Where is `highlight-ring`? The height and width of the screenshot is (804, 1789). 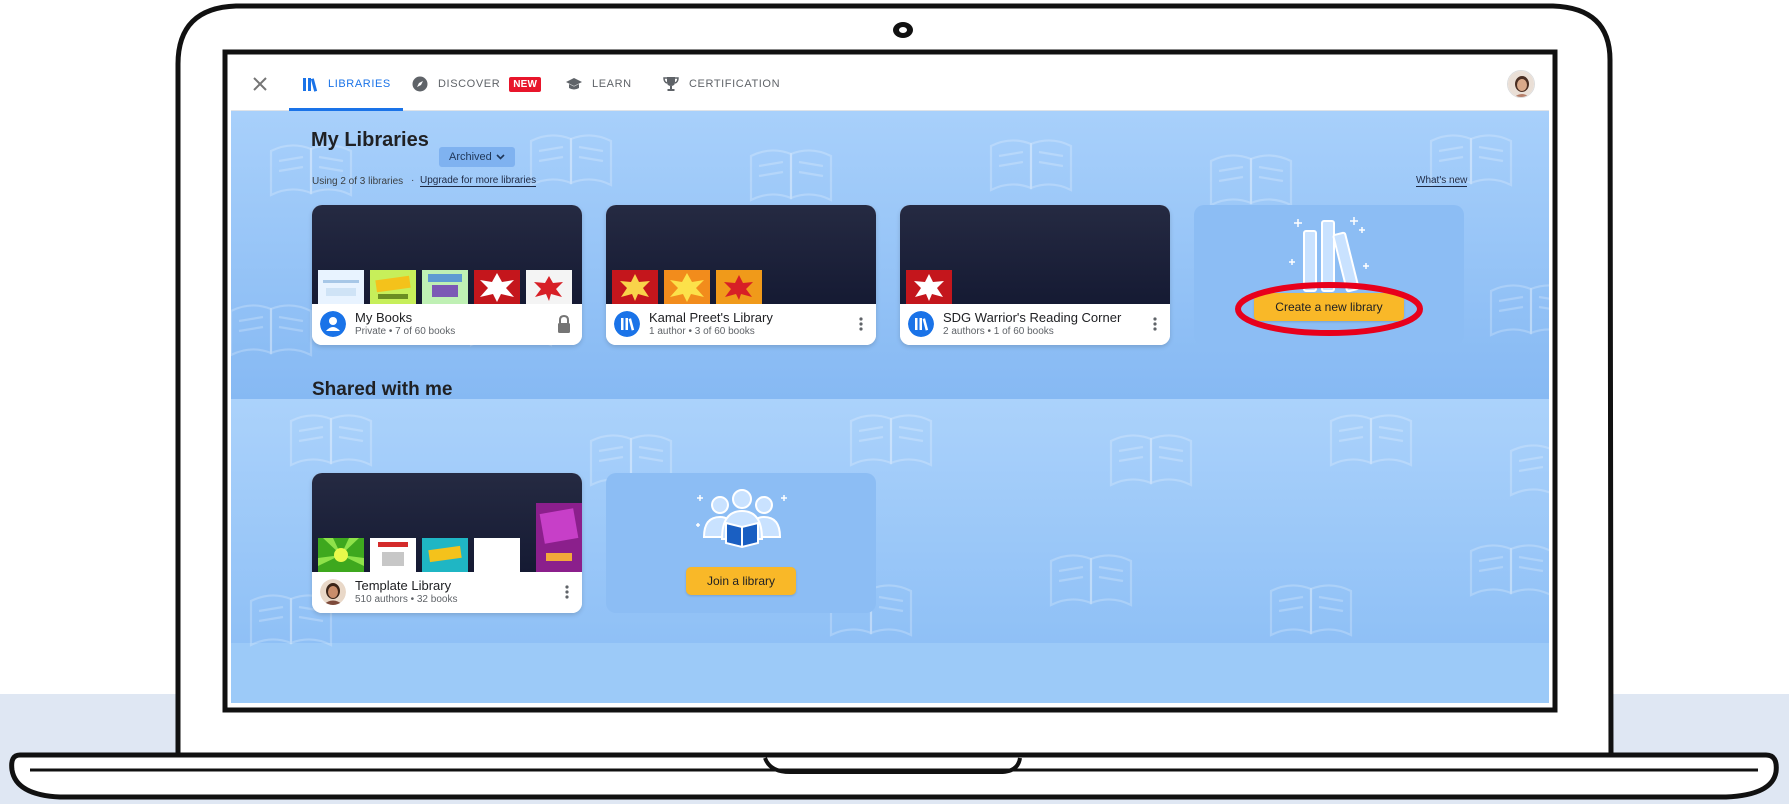
highlight-ring is located at coordinates (1329, 309).